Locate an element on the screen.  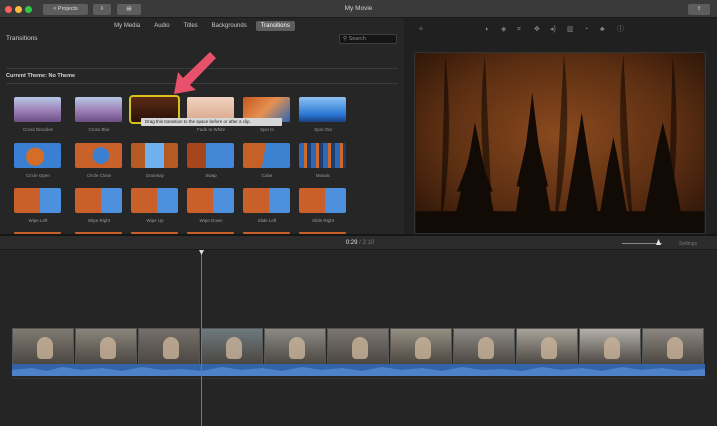
transition-circle-open is located at coordinates (37, 155).